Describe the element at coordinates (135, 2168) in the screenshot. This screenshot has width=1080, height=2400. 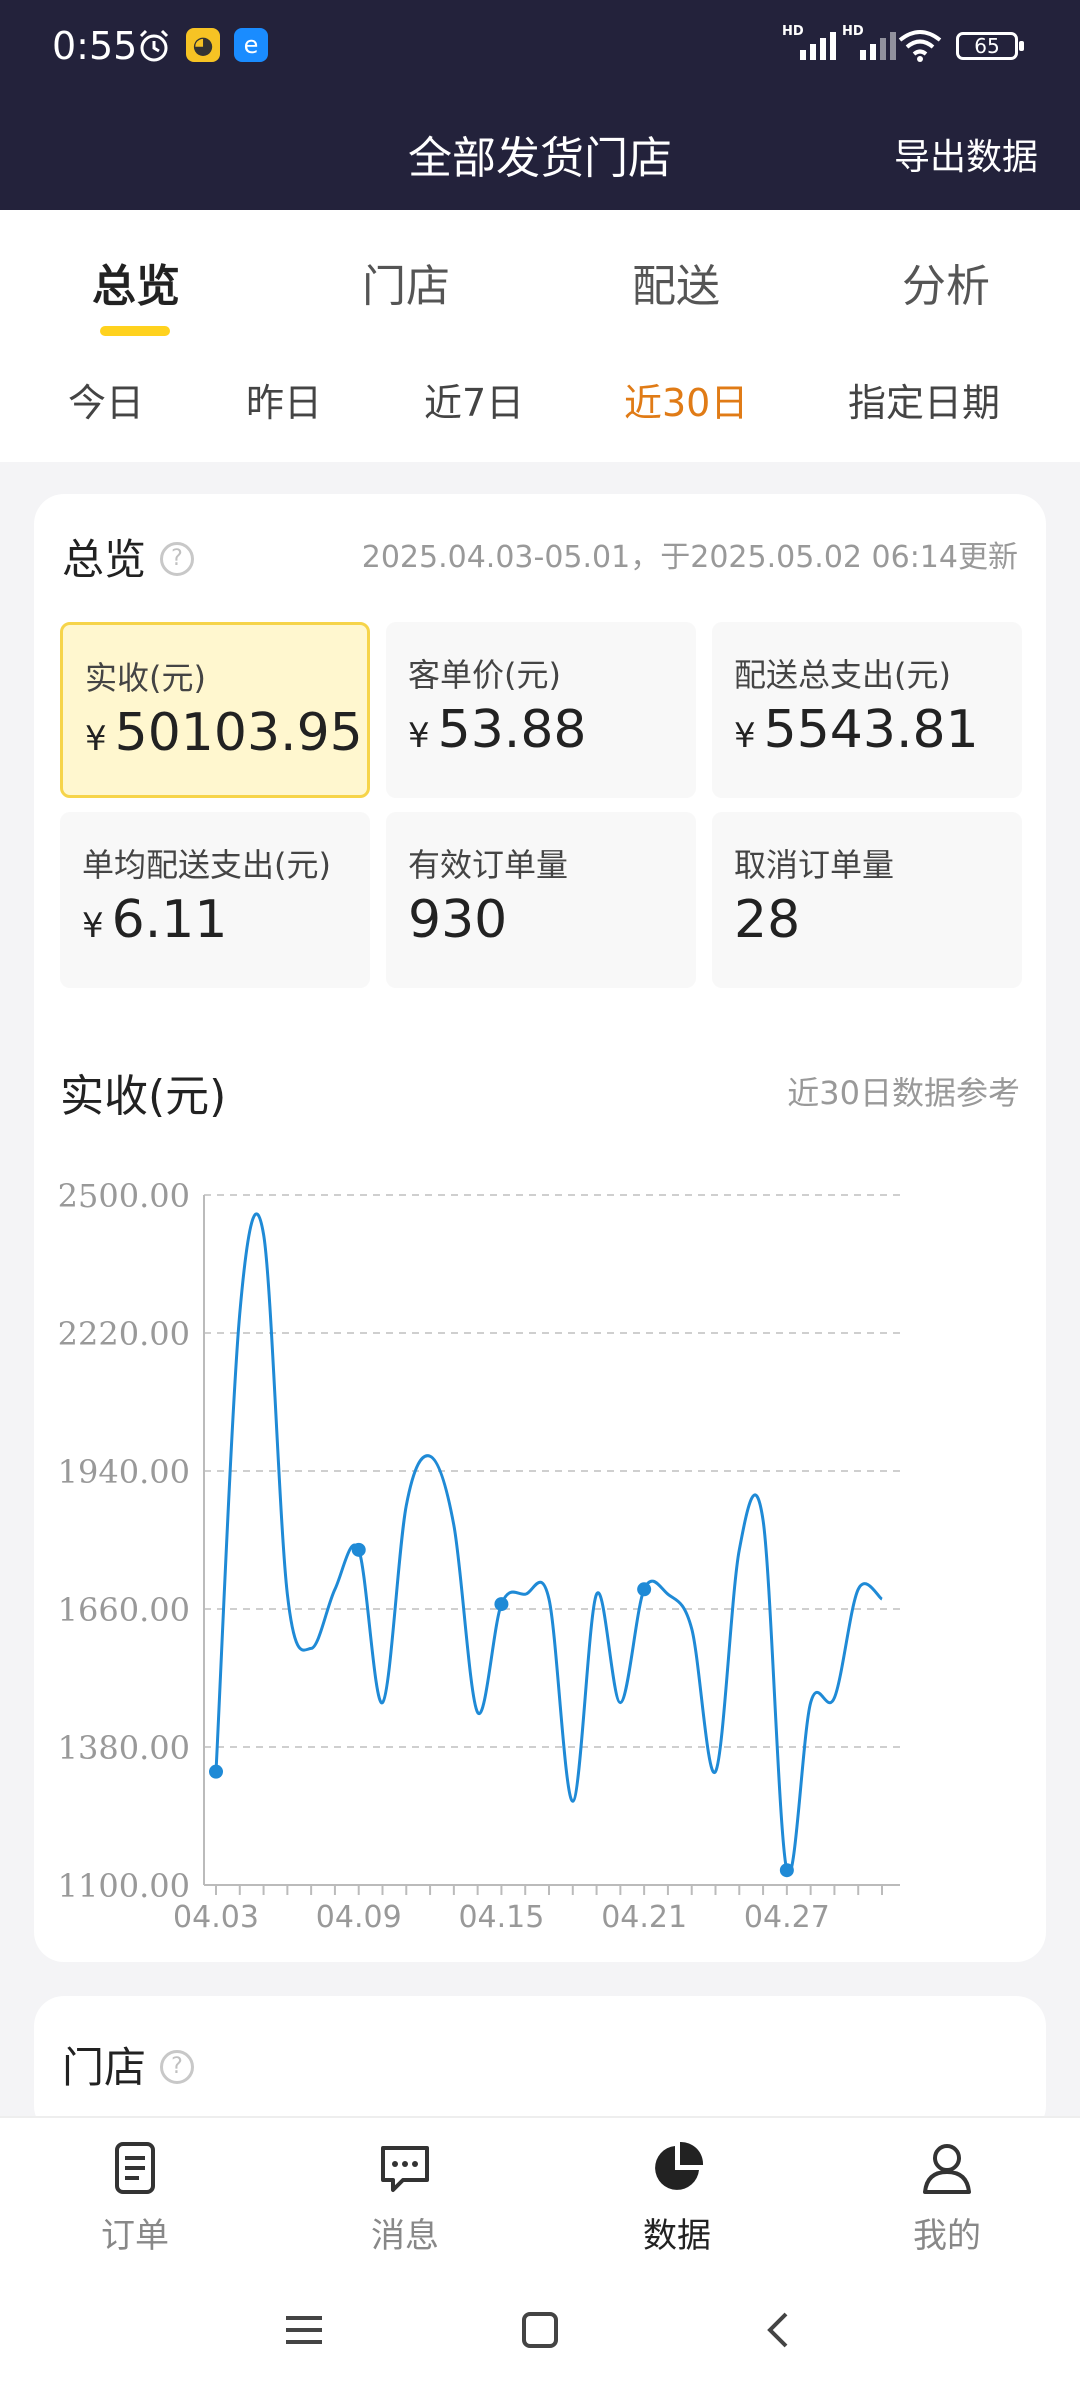
I see `order-icon` at that location.